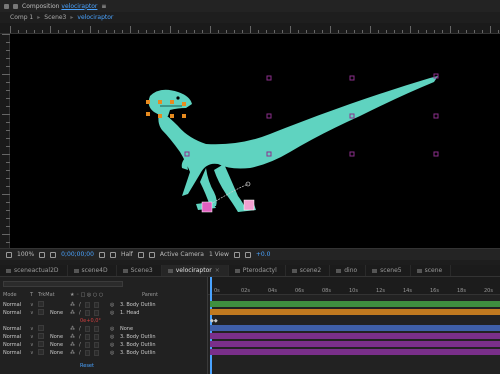 Image resolution: width=500 pixels, height=374 pixels. Describe the element at coordinates (151, 254) in the screenshot. I see `transparency-grid-icon` at that location.